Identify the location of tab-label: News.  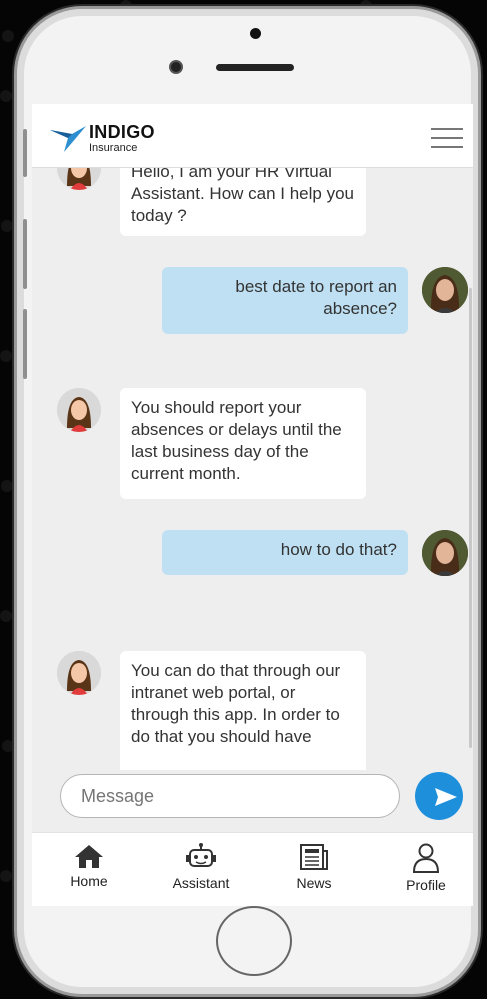
(314, 883).